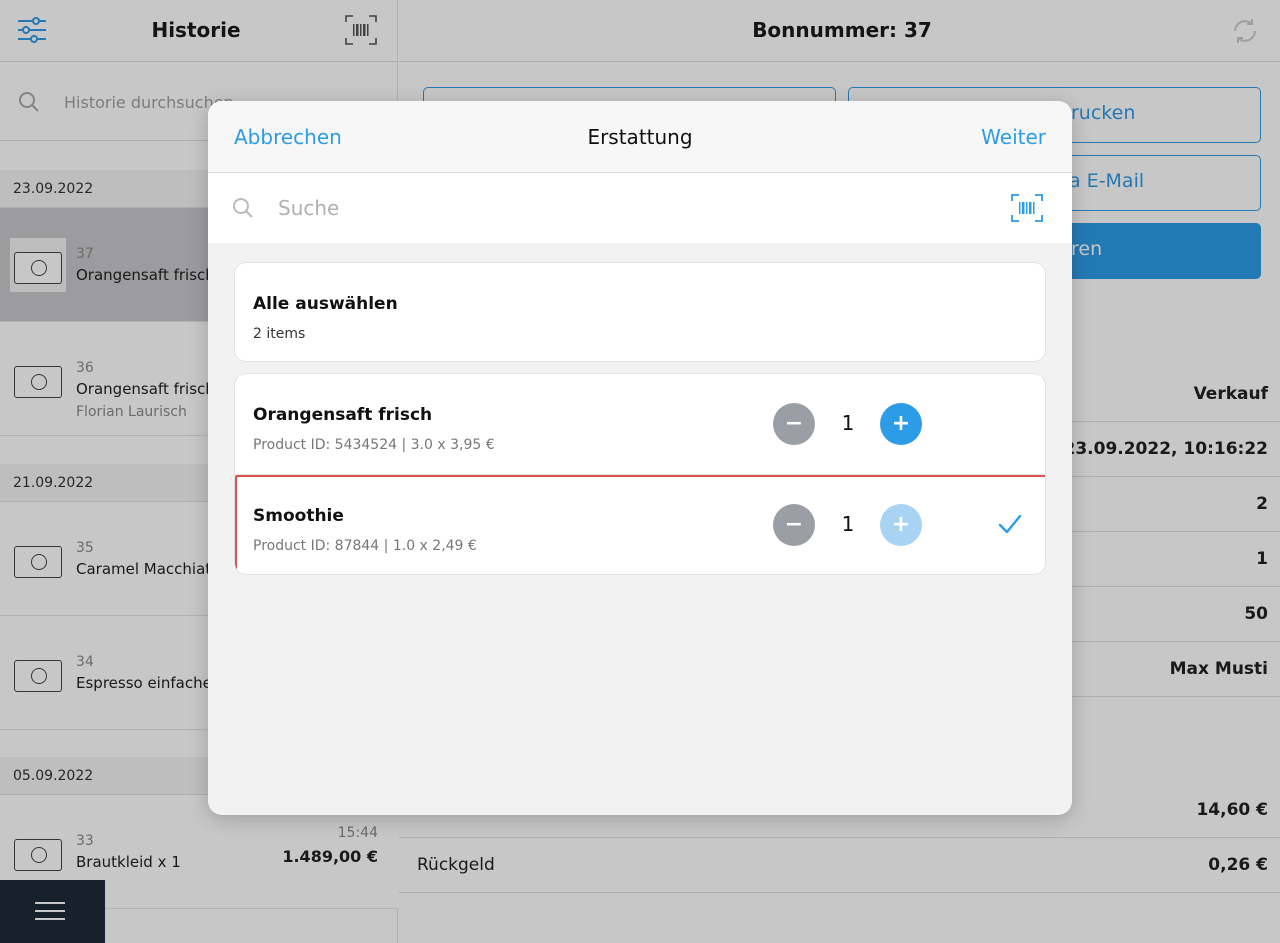 The image size is (1280, 943). What do you see at coordinates (794, 424) in the screenshot?
I see `decrease-quantity-button: −` at bounding box center [794, 424].